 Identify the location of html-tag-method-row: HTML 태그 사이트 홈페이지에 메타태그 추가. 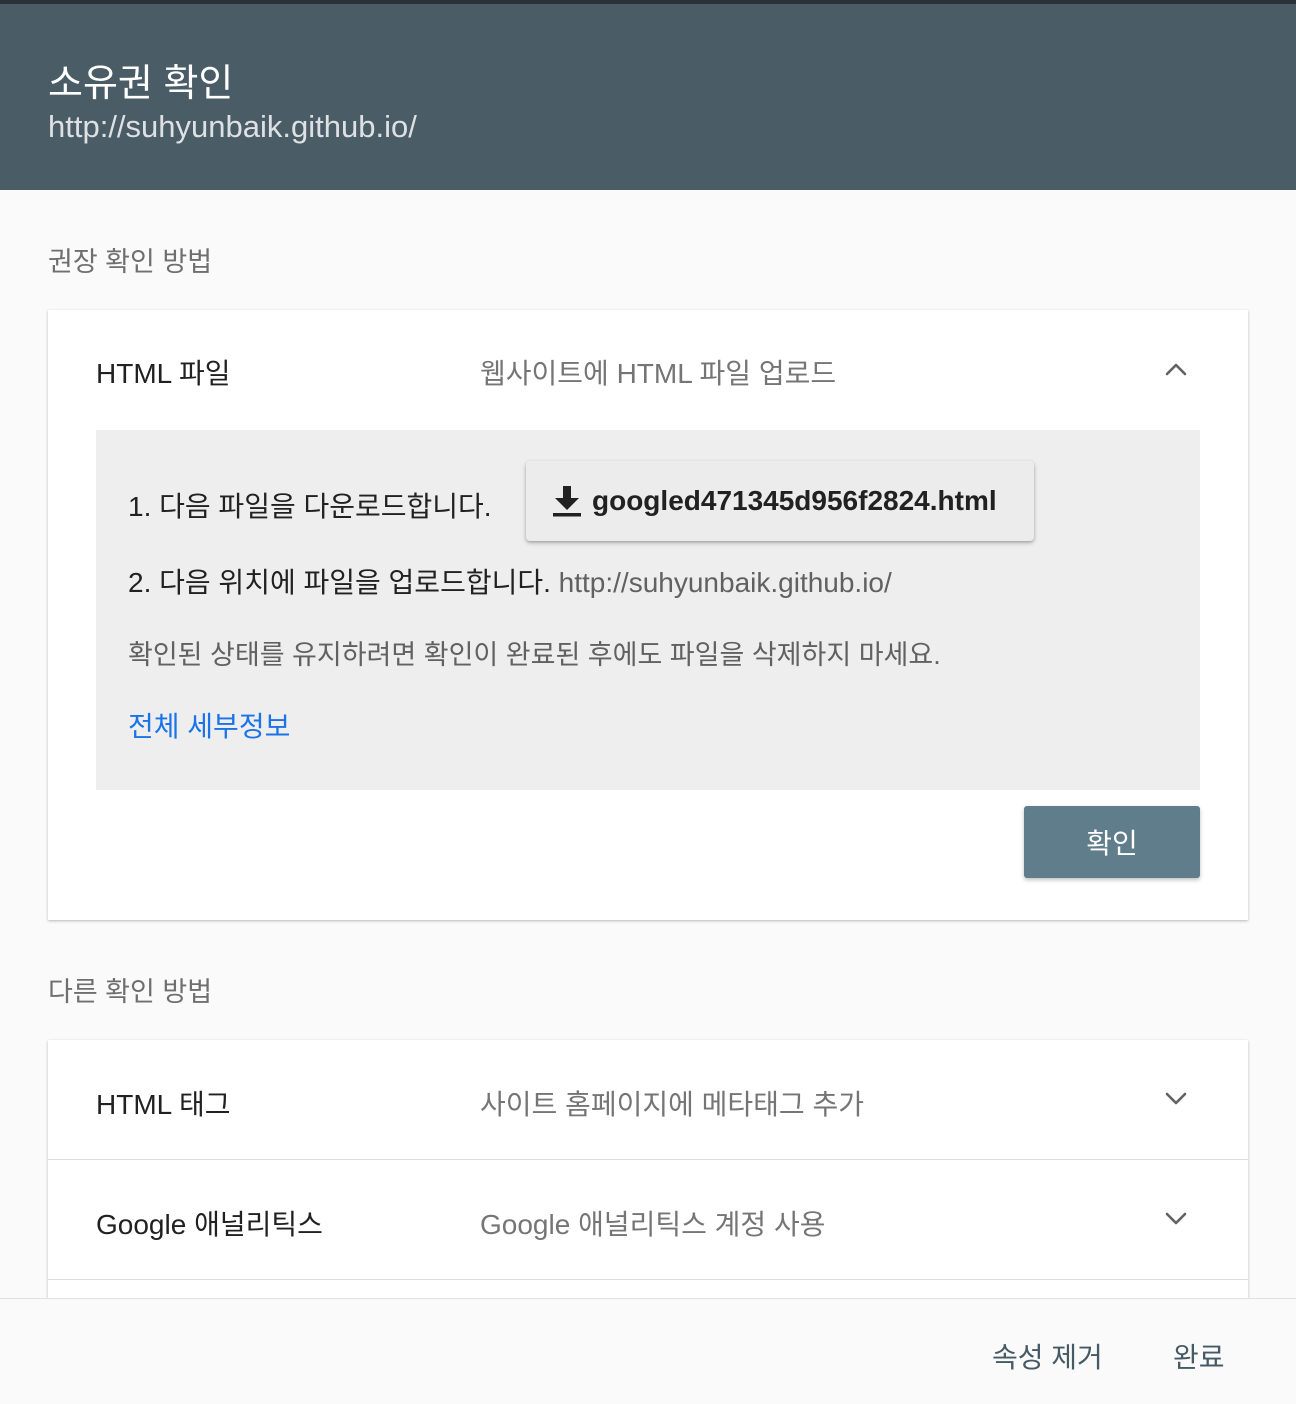
(648, 1100).